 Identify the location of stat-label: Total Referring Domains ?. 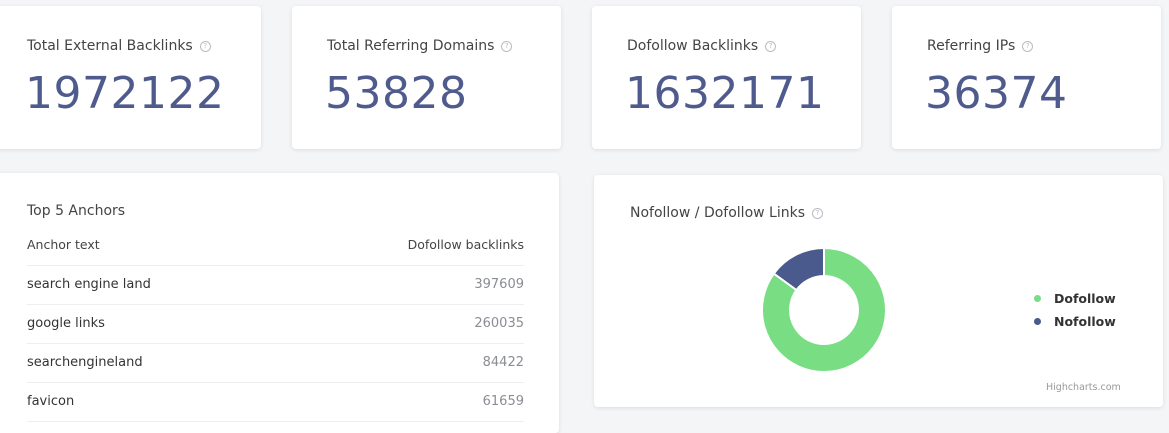
(420, 46).